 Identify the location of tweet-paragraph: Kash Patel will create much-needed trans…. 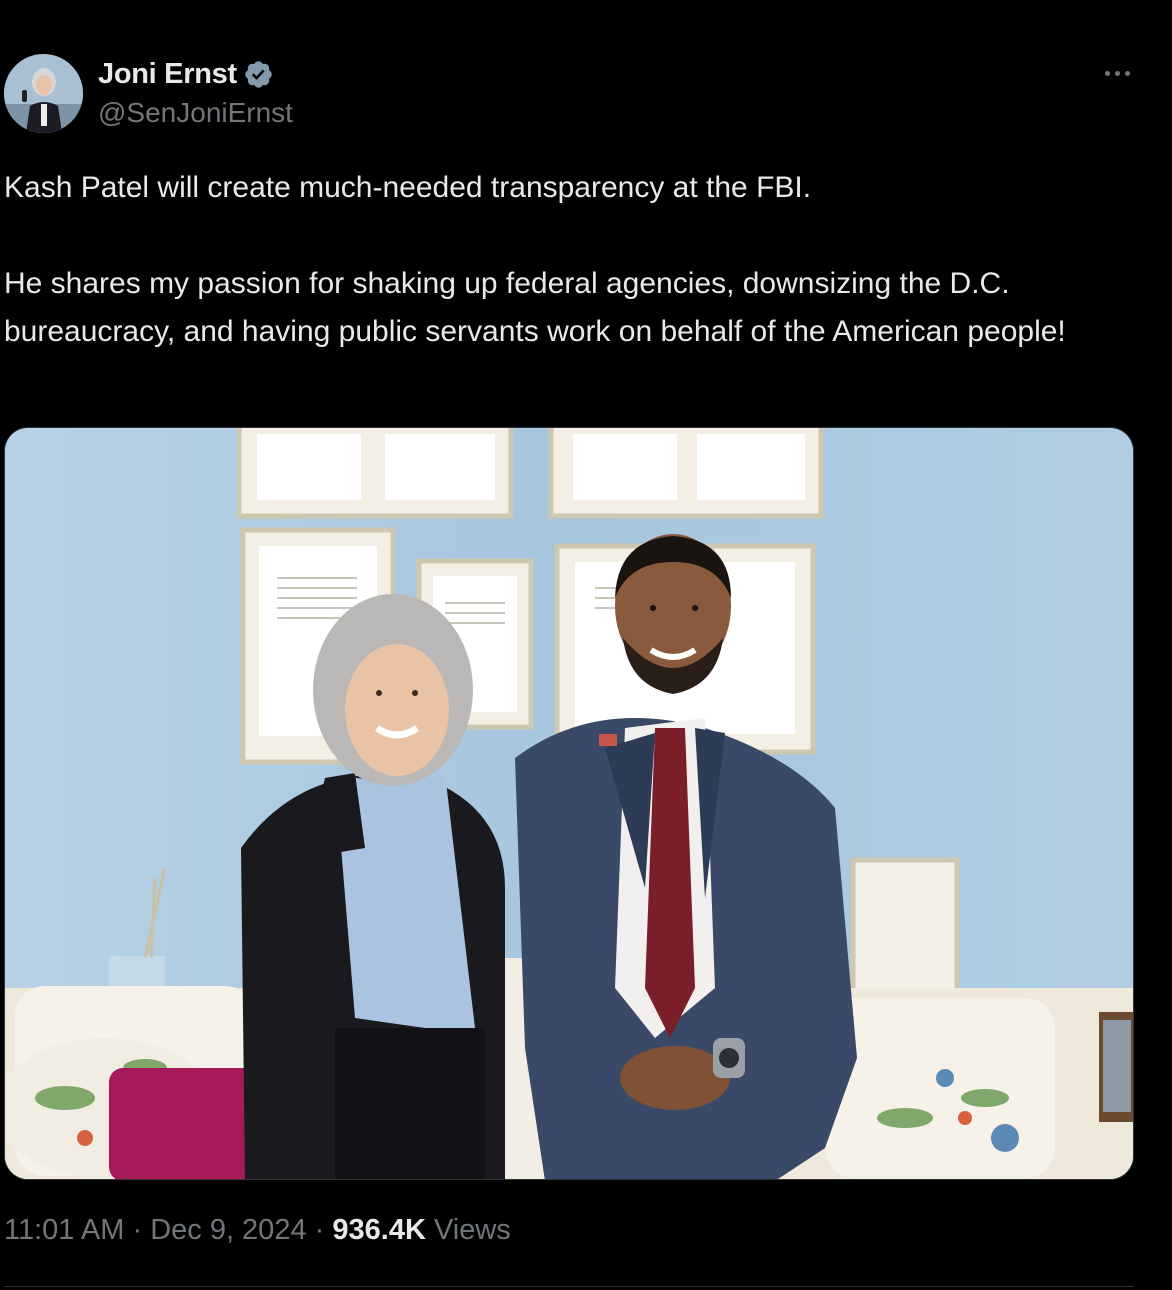
(408, 187).